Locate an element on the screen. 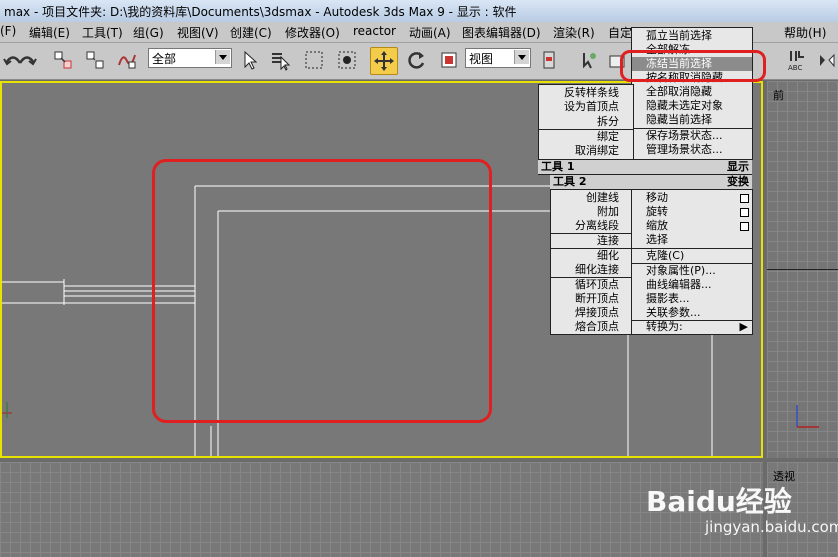 The image size is (838, 557). grid-axis-line is located at coordinates (802, 269).